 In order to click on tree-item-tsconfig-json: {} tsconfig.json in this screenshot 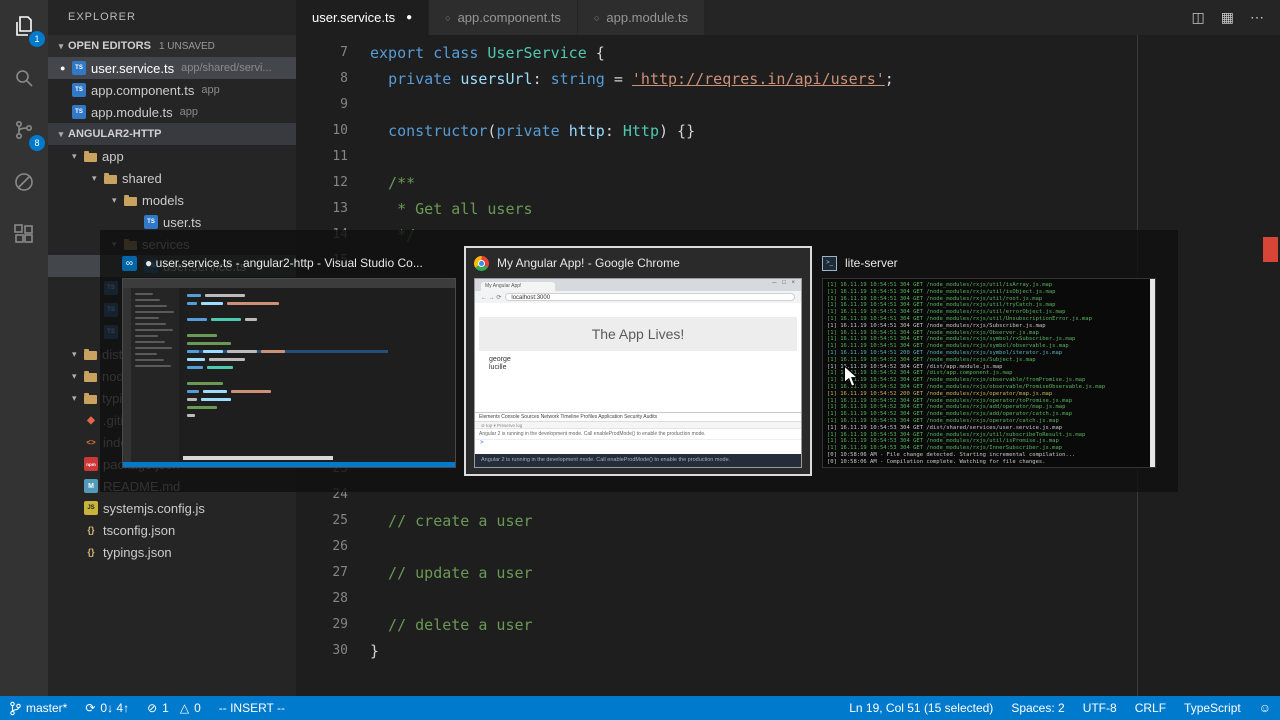, I will do `click(172, 530)`.